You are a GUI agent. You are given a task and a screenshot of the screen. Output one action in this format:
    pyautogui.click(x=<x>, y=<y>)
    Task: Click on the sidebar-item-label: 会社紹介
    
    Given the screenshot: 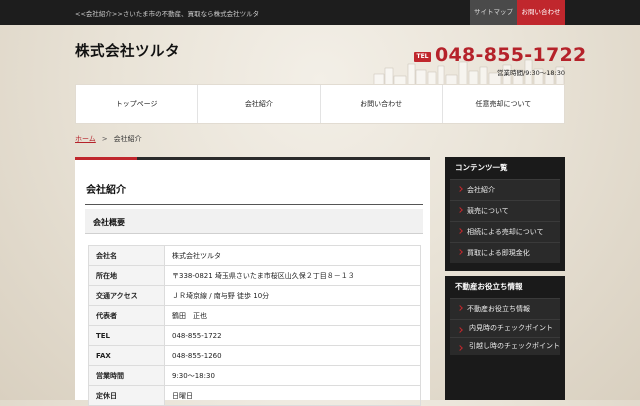 What is the action you would take?
    pyautogui.click(x=481, y=190)
    